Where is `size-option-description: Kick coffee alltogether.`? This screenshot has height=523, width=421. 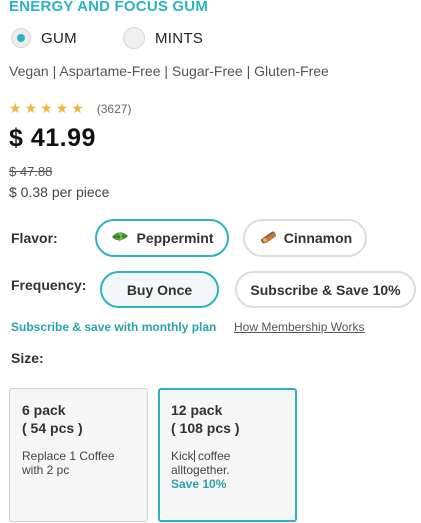 size-option-description: Kick coffee alltogether. is located at coordinates (227, 463).